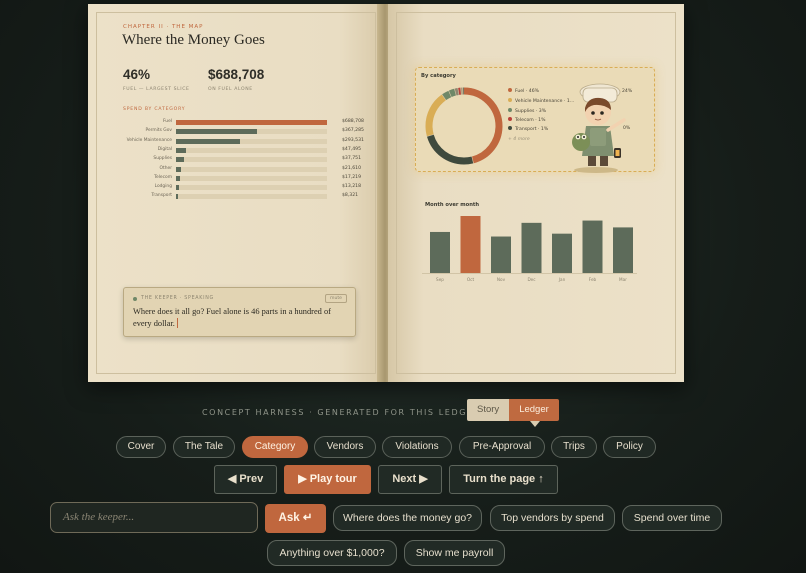 The image size is (806, 573). I want to click on spend-row: Supplies $37,751, so click(236, 160).